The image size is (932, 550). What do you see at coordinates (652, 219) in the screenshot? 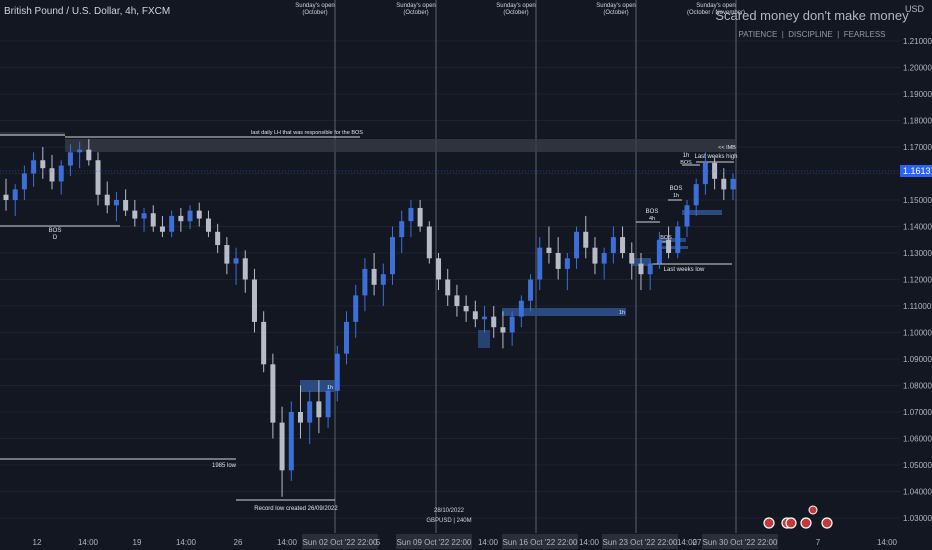
I see `annotation-label: 4h` at bounding box center [652, 219].